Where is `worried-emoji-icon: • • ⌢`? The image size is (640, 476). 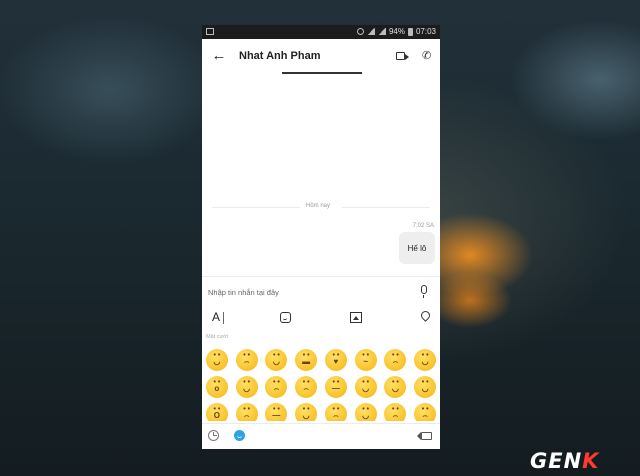
worried-emoji-icon: • • ⌢ is located at coordinates (246, 360).